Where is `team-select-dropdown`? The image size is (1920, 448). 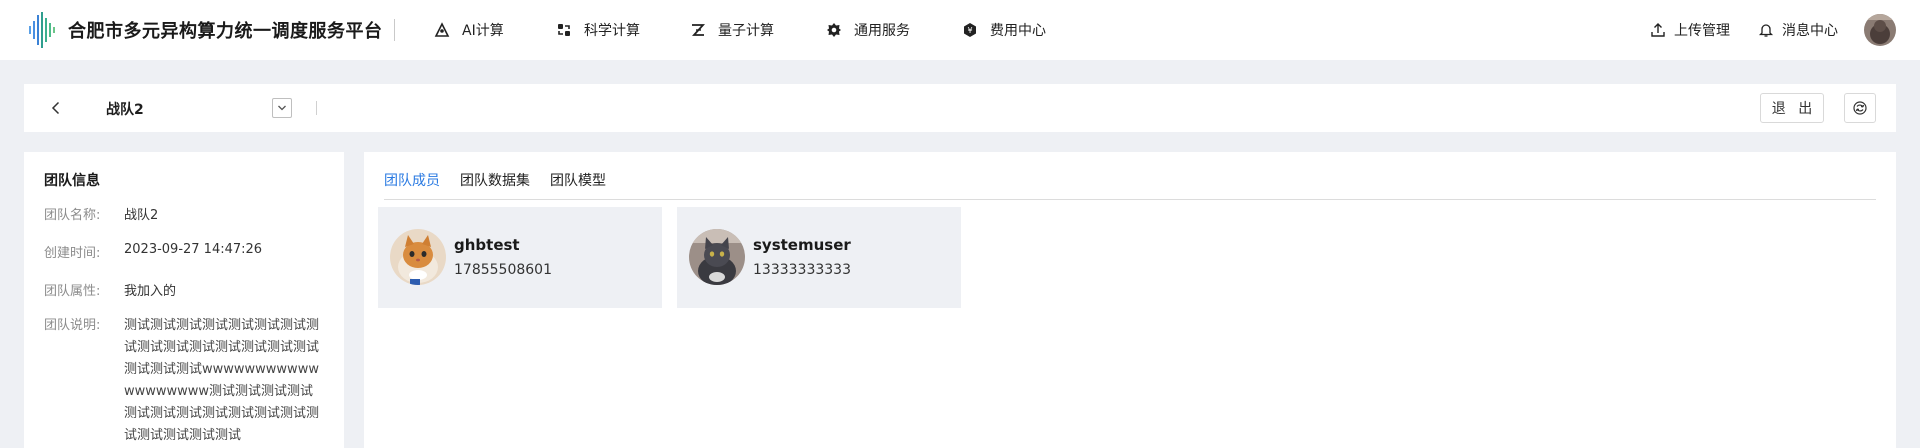
team-select-dropdown is located at coordinates (282, 108).